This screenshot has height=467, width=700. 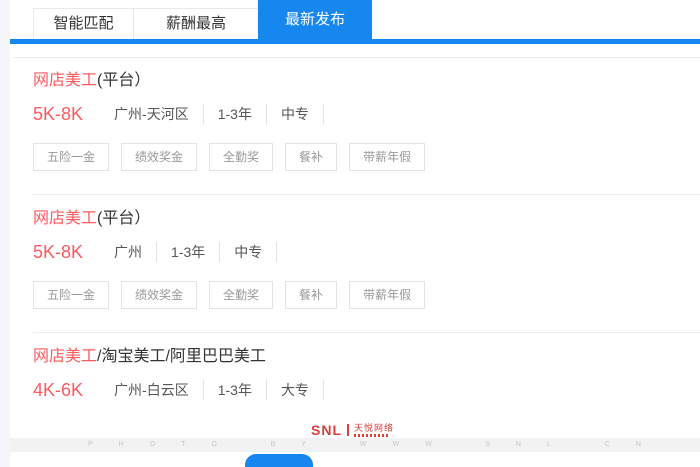 I want to click on snl-logo-subline, so click(x=371, y=435).